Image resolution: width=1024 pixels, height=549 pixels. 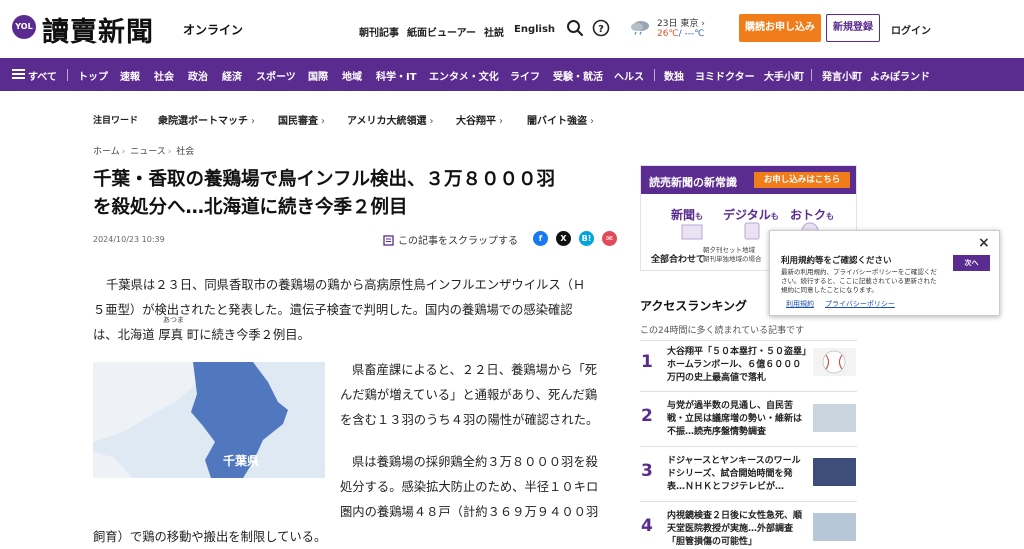 What do you see at coordinates (674, 75) in the screenshot?
I see `nav-item-sudoku: 数独` at bounding box center [674, 75].